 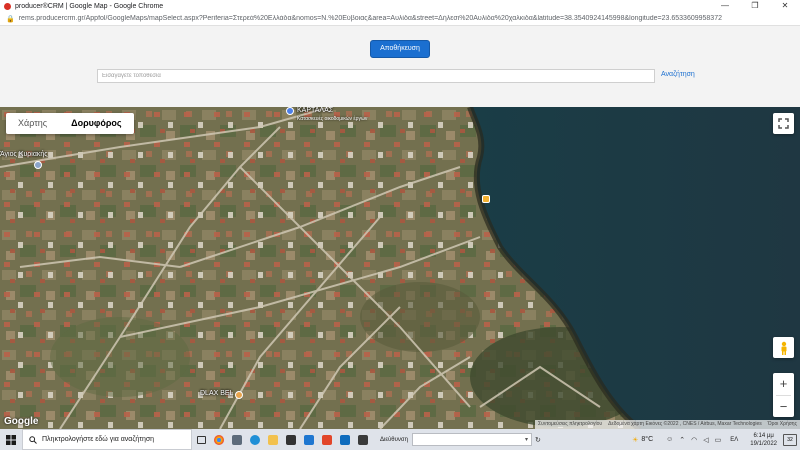 I want to click on tab-satellite: Δορυφόρος, so click(x=96, y=123).